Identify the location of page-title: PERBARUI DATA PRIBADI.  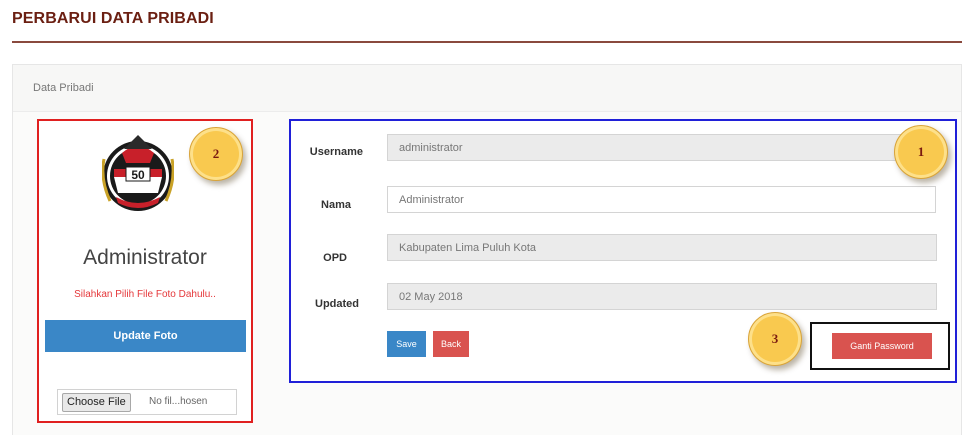
(113, 18).